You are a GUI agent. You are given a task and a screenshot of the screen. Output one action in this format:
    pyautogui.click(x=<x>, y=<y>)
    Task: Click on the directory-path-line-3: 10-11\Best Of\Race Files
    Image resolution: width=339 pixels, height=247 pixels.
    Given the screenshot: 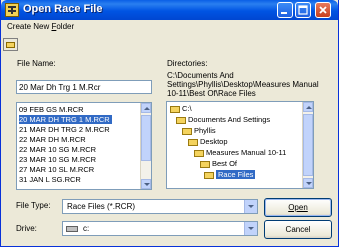 What is the action you would take?
    pyautogui.click(x=211, y=93)
    